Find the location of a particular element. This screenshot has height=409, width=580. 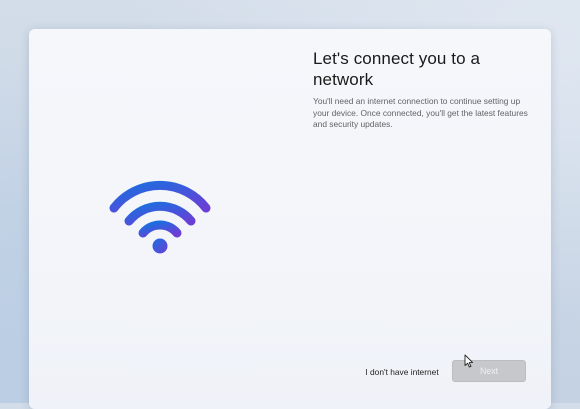

mouse-cursor-icon is located at coordinates (469, 361).